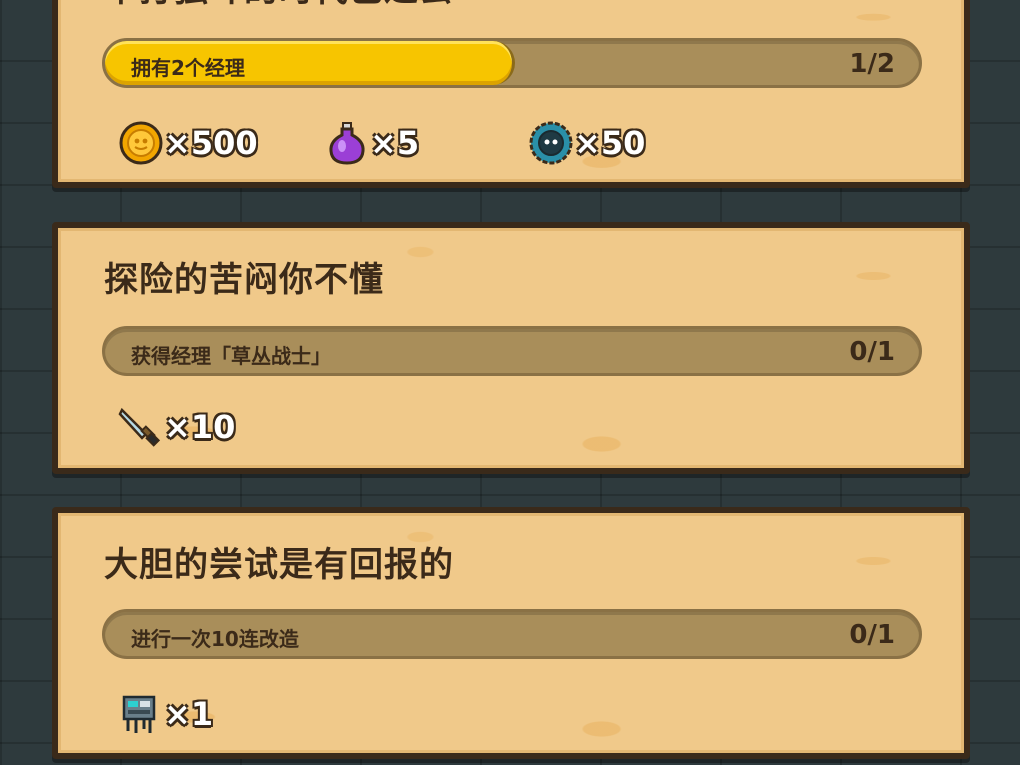  I want to click on quest-objective: 拥有2个经理, so click(188, 68).